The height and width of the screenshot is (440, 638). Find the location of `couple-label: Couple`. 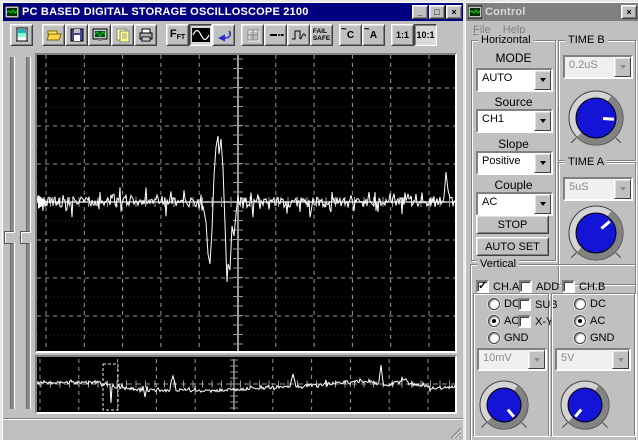

couple-label: Couple is located at coordinates (513, 185).